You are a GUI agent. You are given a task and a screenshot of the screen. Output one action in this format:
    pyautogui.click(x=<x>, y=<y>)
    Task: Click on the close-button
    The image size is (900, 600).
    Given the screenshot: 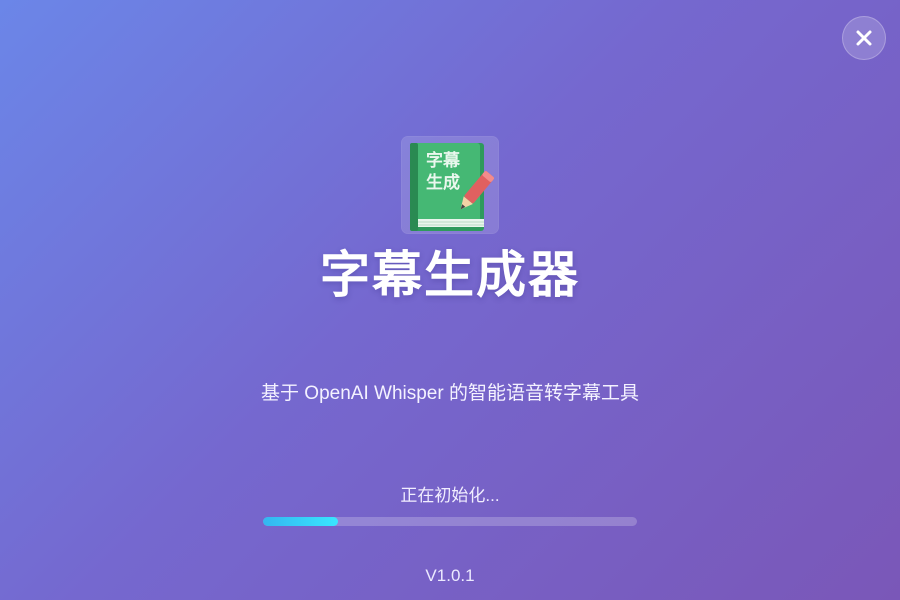 What is the action you would take?
    pyautogui.click(x=864, y=38)
    